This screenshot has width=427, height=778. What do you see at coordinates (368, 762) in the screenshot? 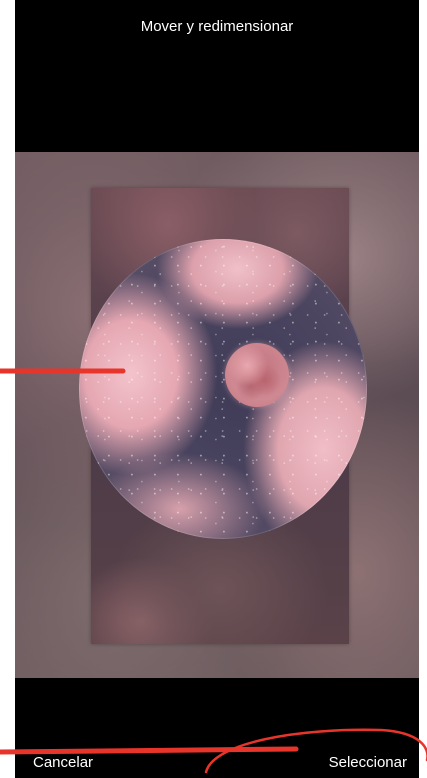
I see `select-button: Seleccionar` at bounding box center [368, 762].